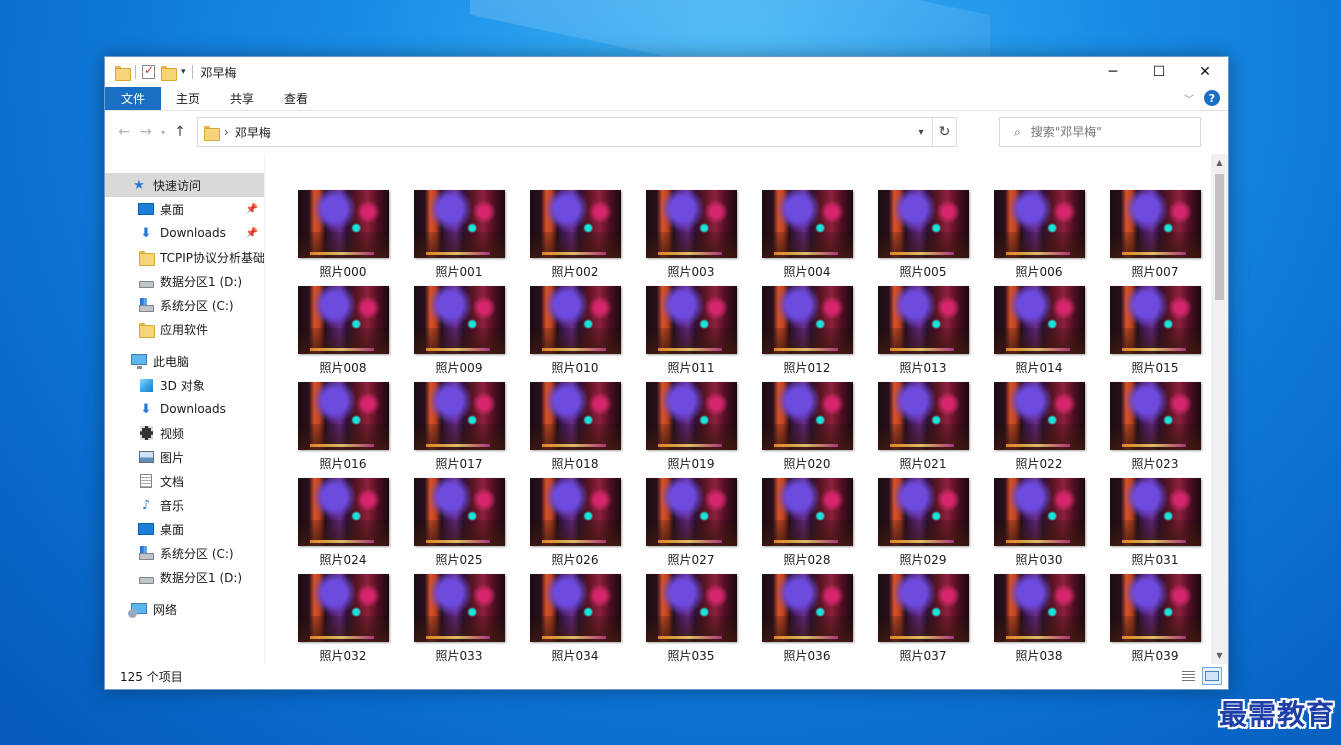 The width and height of the screenshot is (1341, 745). I want to click on breadcrumb-current-folder: 邓早梅, so click(253, 132).